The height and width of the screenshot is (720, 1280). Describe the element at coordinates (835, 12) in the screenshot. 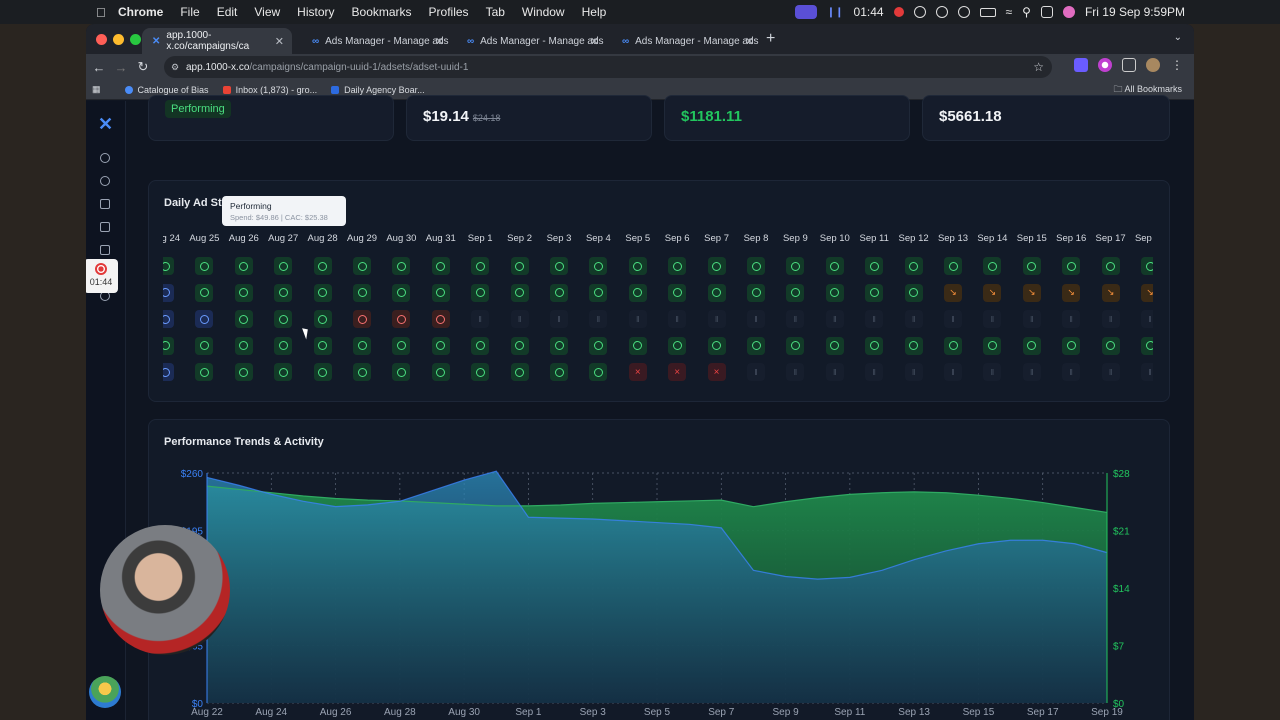

I see `pause-icon: ❙❙` at that location.